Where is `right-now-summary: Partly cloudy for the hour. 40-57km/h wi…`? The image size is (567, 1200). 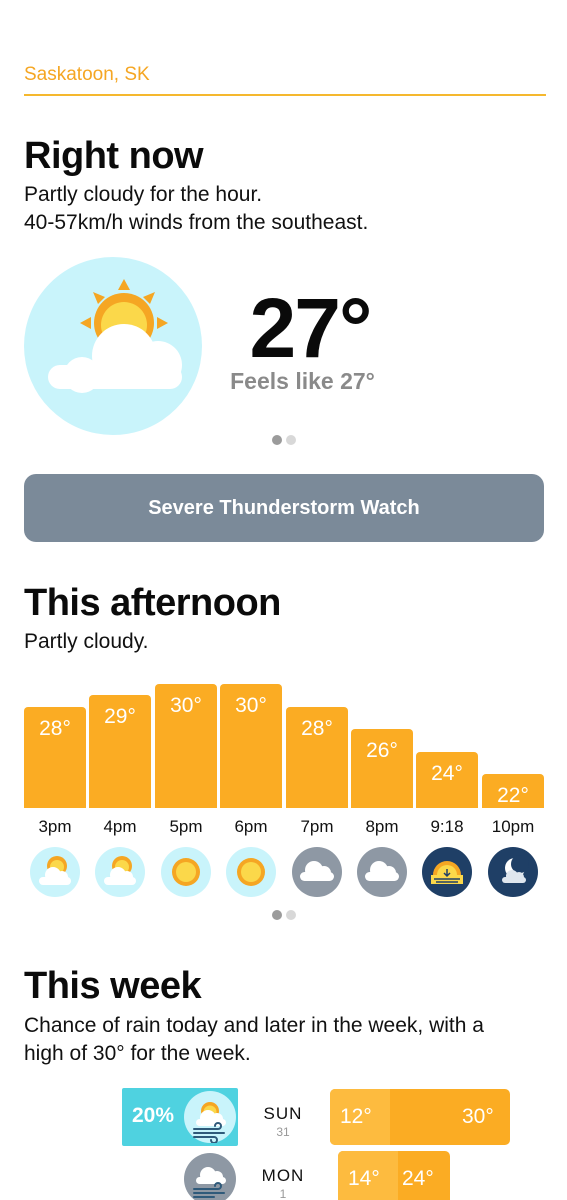 right-now-summary: Partly cloudy for the hour. 40-57km/h wi… is located at coordinates (196, 208).